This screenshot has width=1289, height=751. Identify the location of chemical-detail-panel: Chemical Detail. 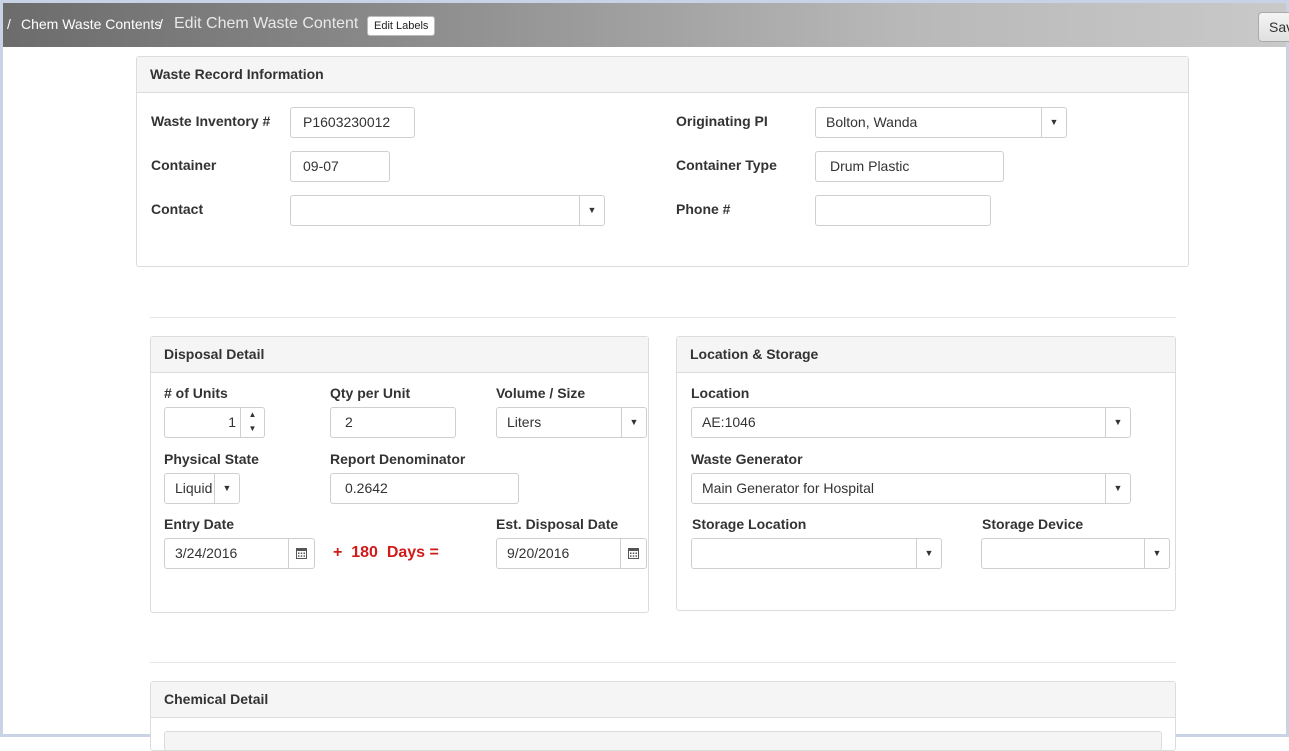
(663, 716).